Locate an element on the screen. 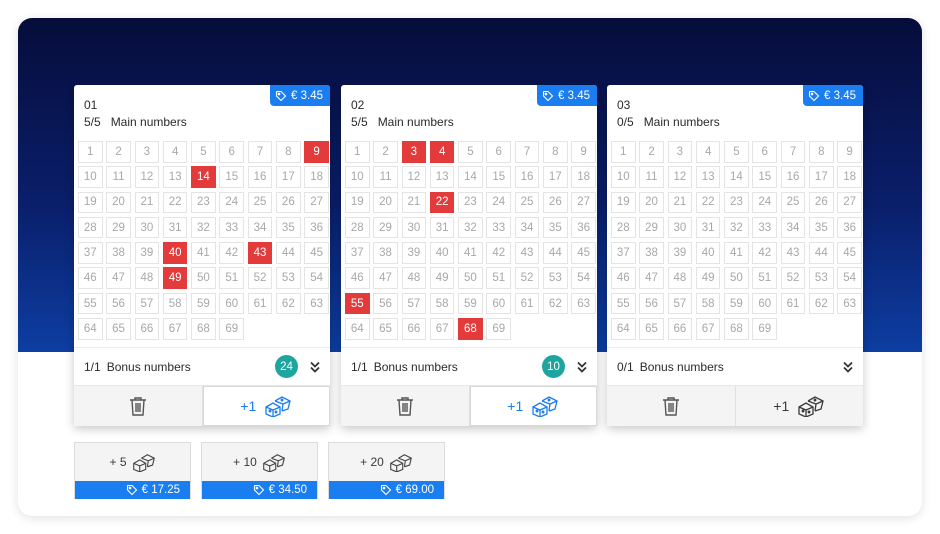 This screenshot has width=940, height=534. number-cell: 21 is located at coordinates (147, 202).